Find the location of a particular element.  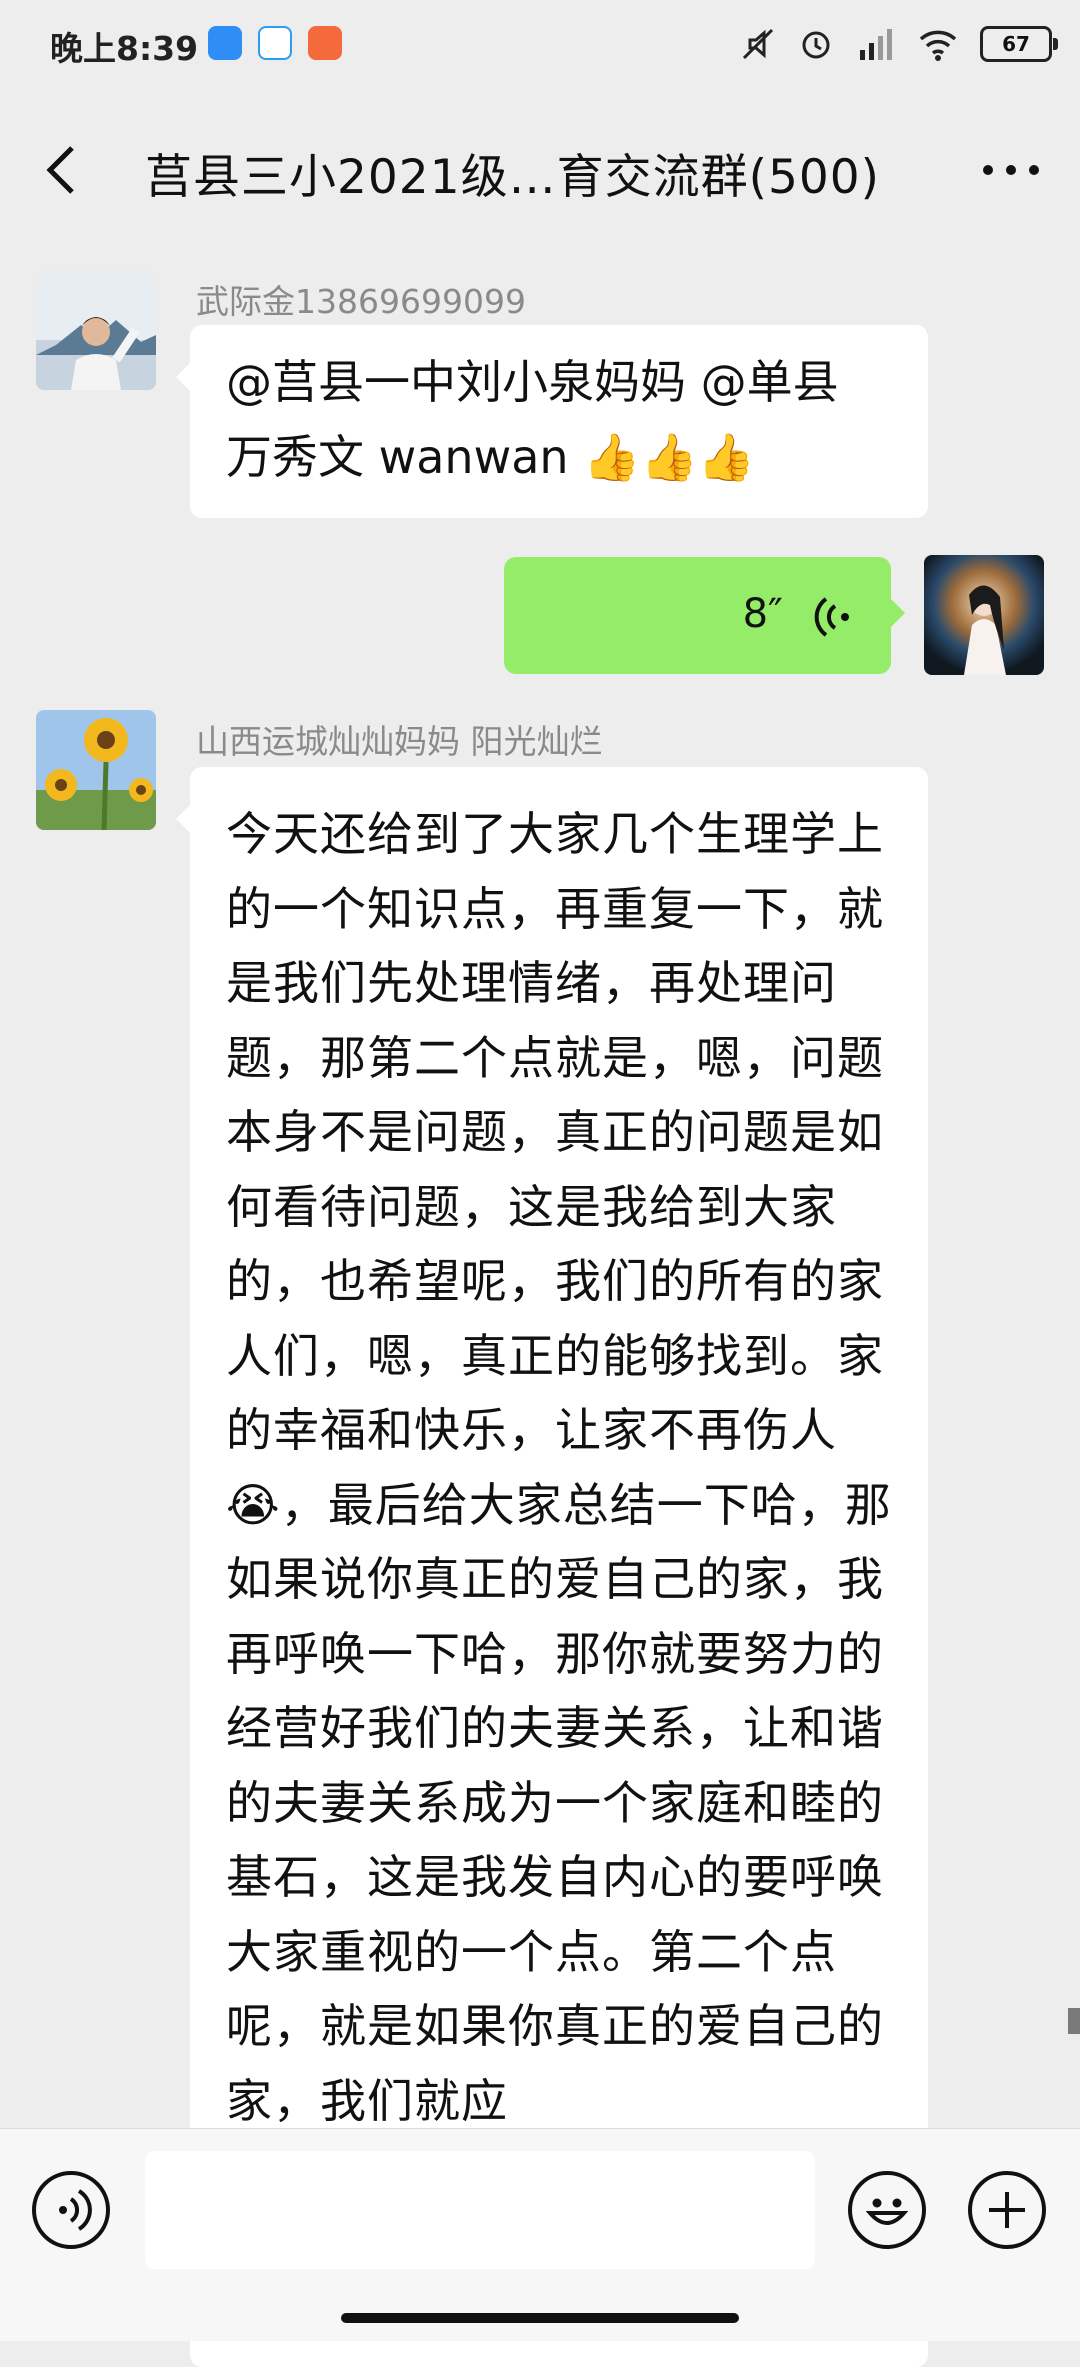

shopping-bag-notification-icon is located at coordinates (325, 43).